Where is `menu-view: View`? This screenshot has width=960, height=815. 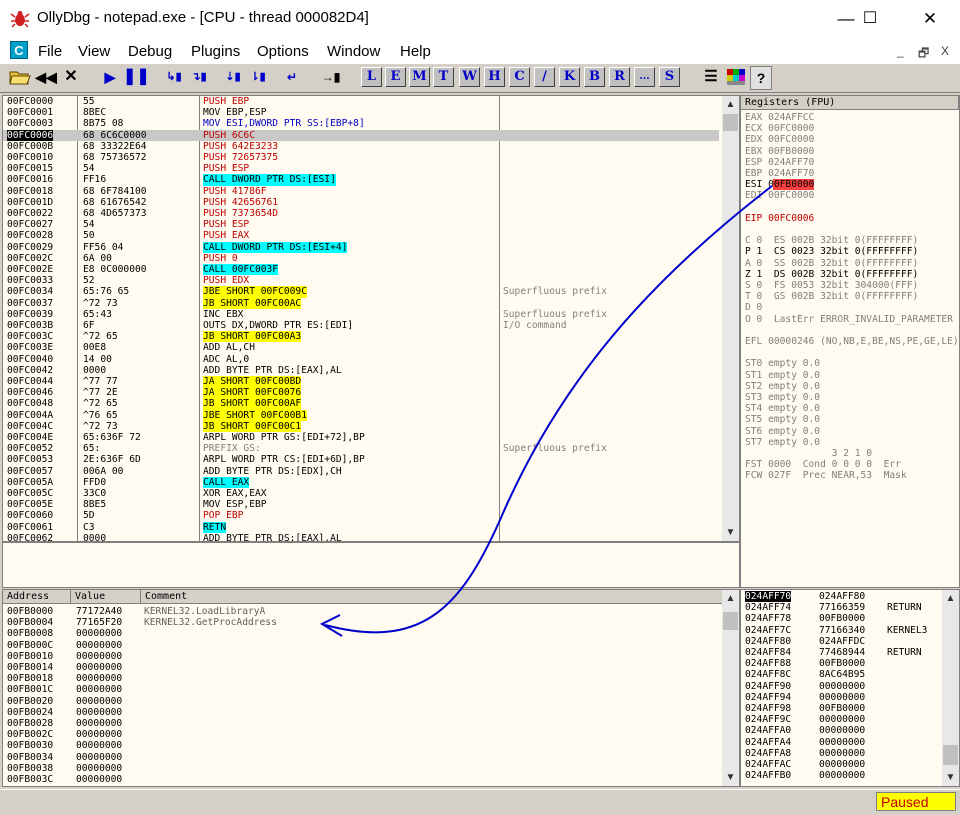
menu-view: View is located at coordinates (94, 51).